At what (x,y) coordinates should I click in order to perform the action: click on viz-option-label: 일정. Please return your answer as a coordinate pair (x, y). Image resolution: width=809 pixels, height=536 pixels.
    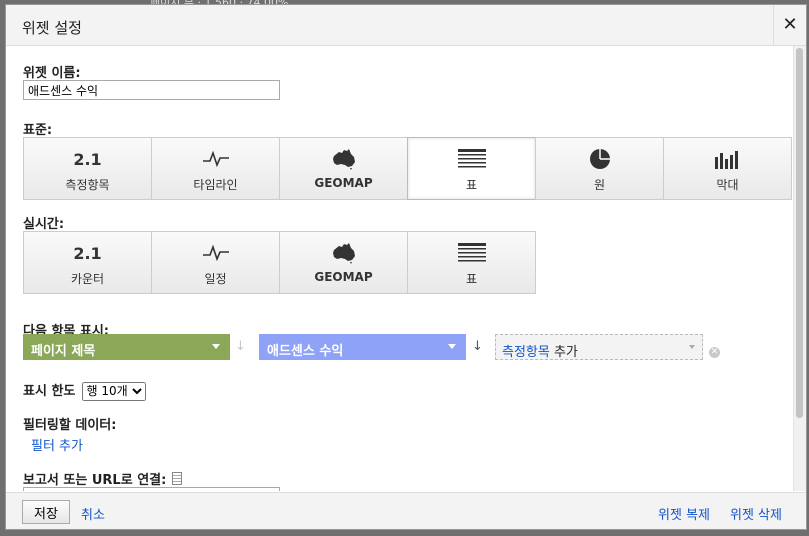
    Looking at the image, I should click on (215, 279).